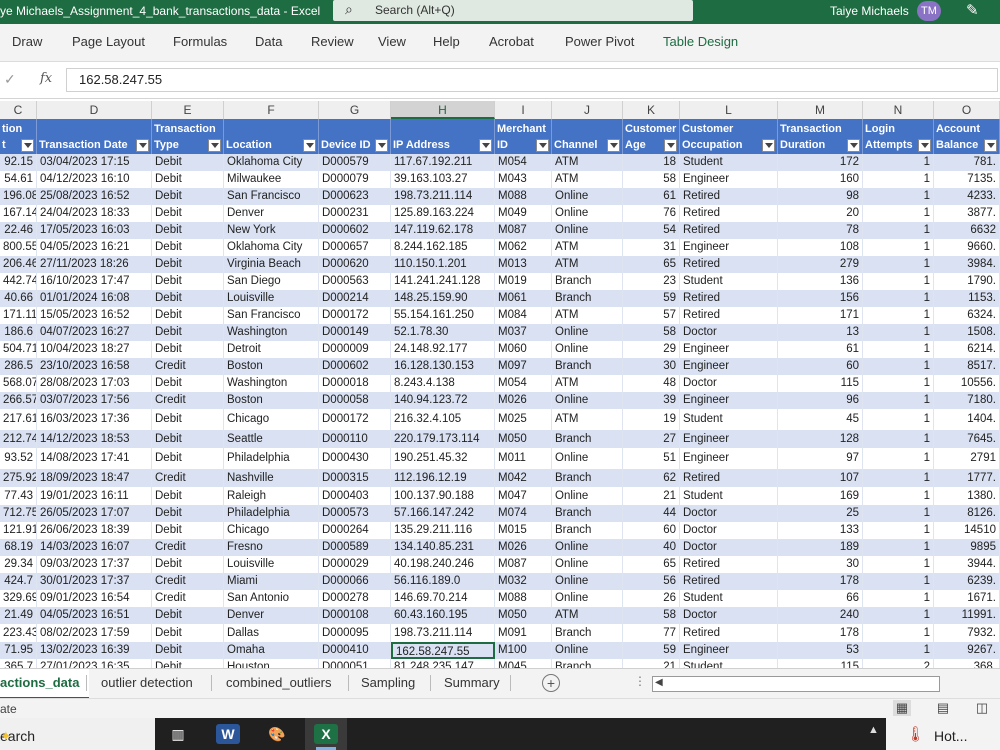 This screenshot has height=750, width=1000. What do you see at coordinates (18, 496) in the screenshot?
I see `table-cell: 77.43` at bounding box center [18, 496].